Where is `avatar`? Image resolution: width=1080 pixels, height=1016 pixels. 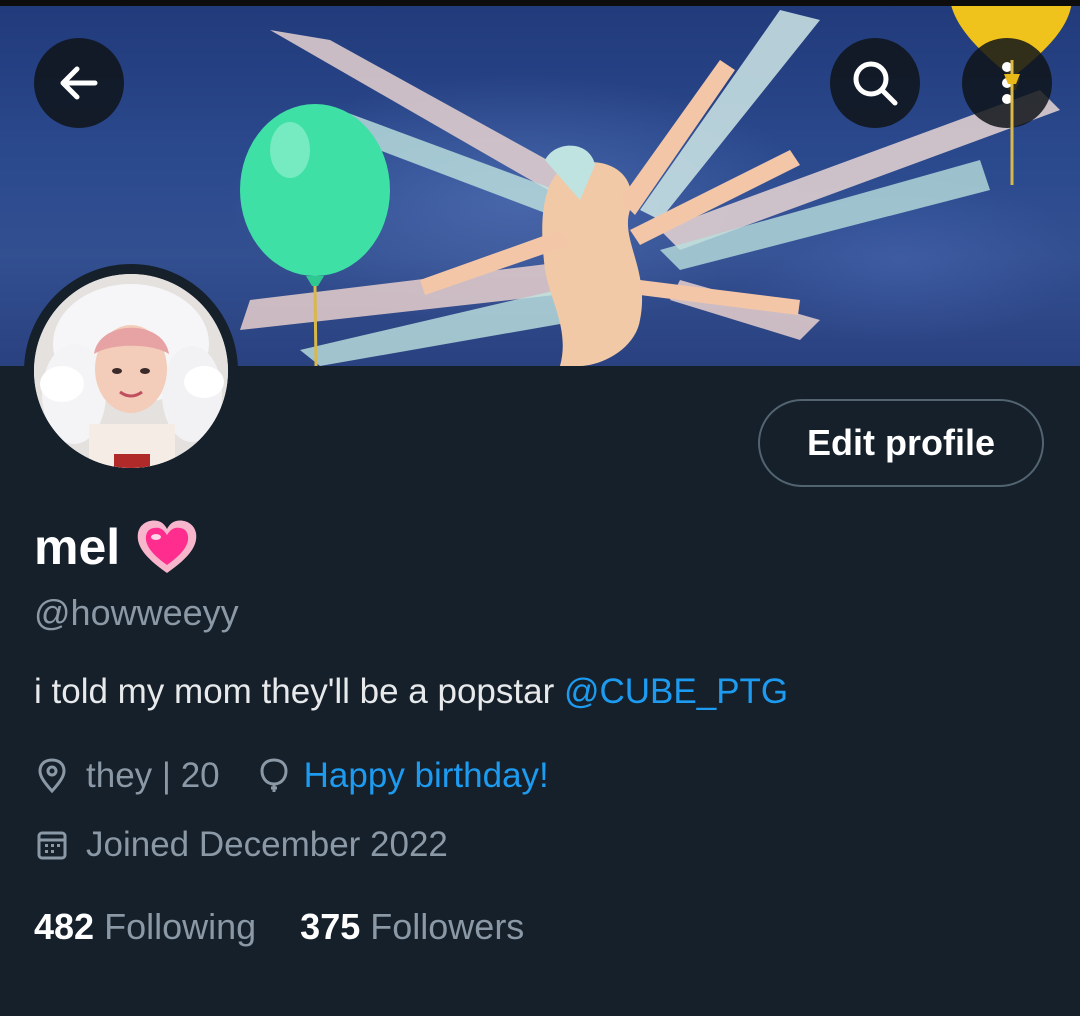 avatar is located at coordinates (131, 371).